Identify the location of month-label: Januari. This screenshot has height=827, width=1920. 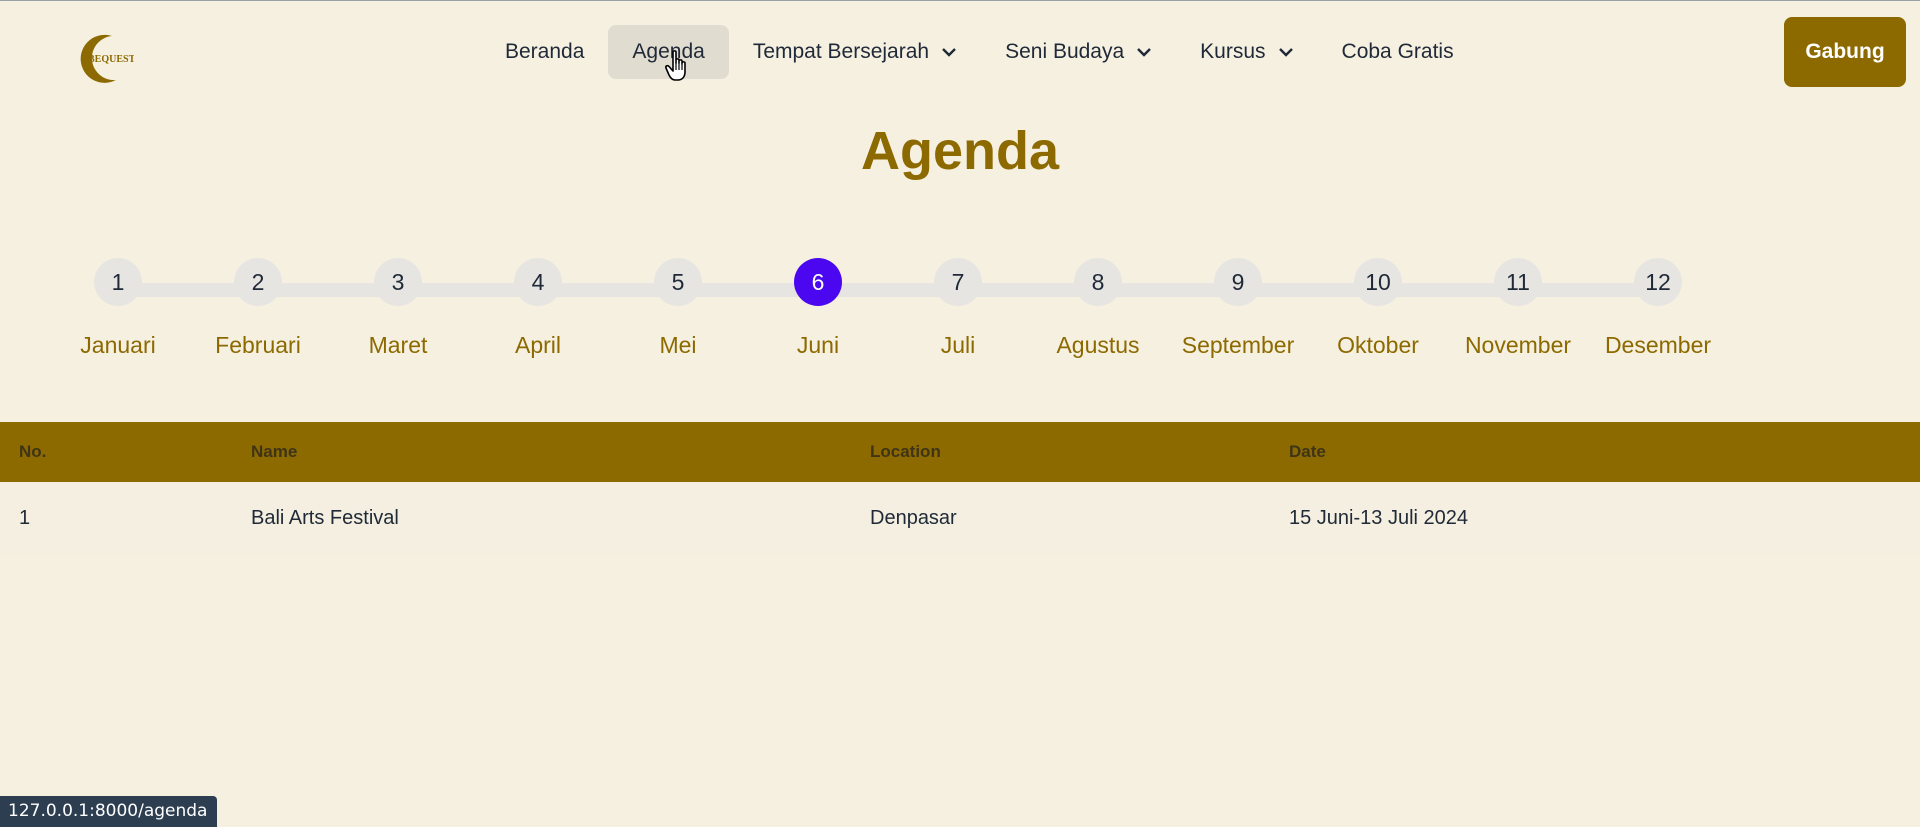
(118, 345).